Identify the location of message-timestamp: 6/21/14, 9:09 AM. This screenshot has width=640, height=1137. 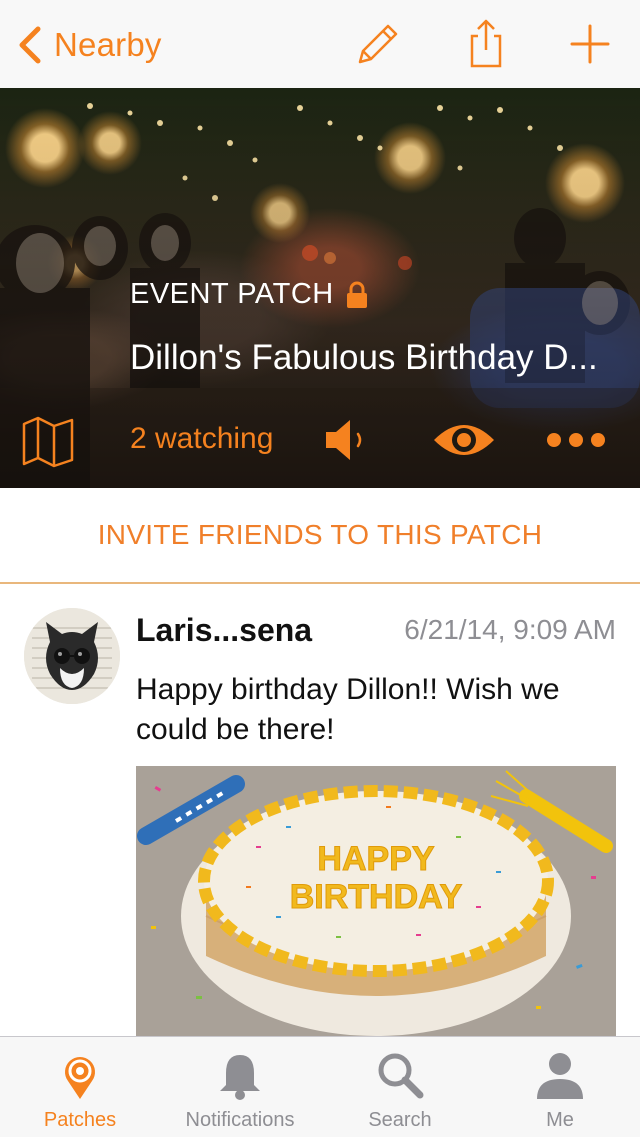
(510, 629).